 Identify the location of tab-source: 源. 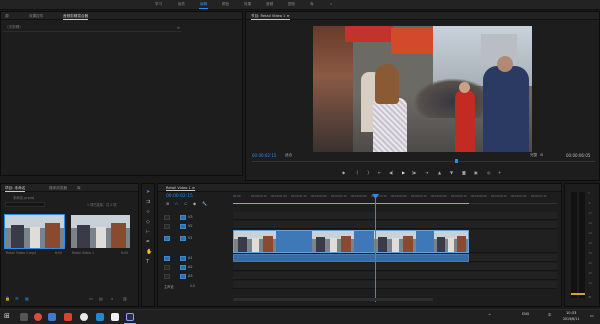
(7, 16).